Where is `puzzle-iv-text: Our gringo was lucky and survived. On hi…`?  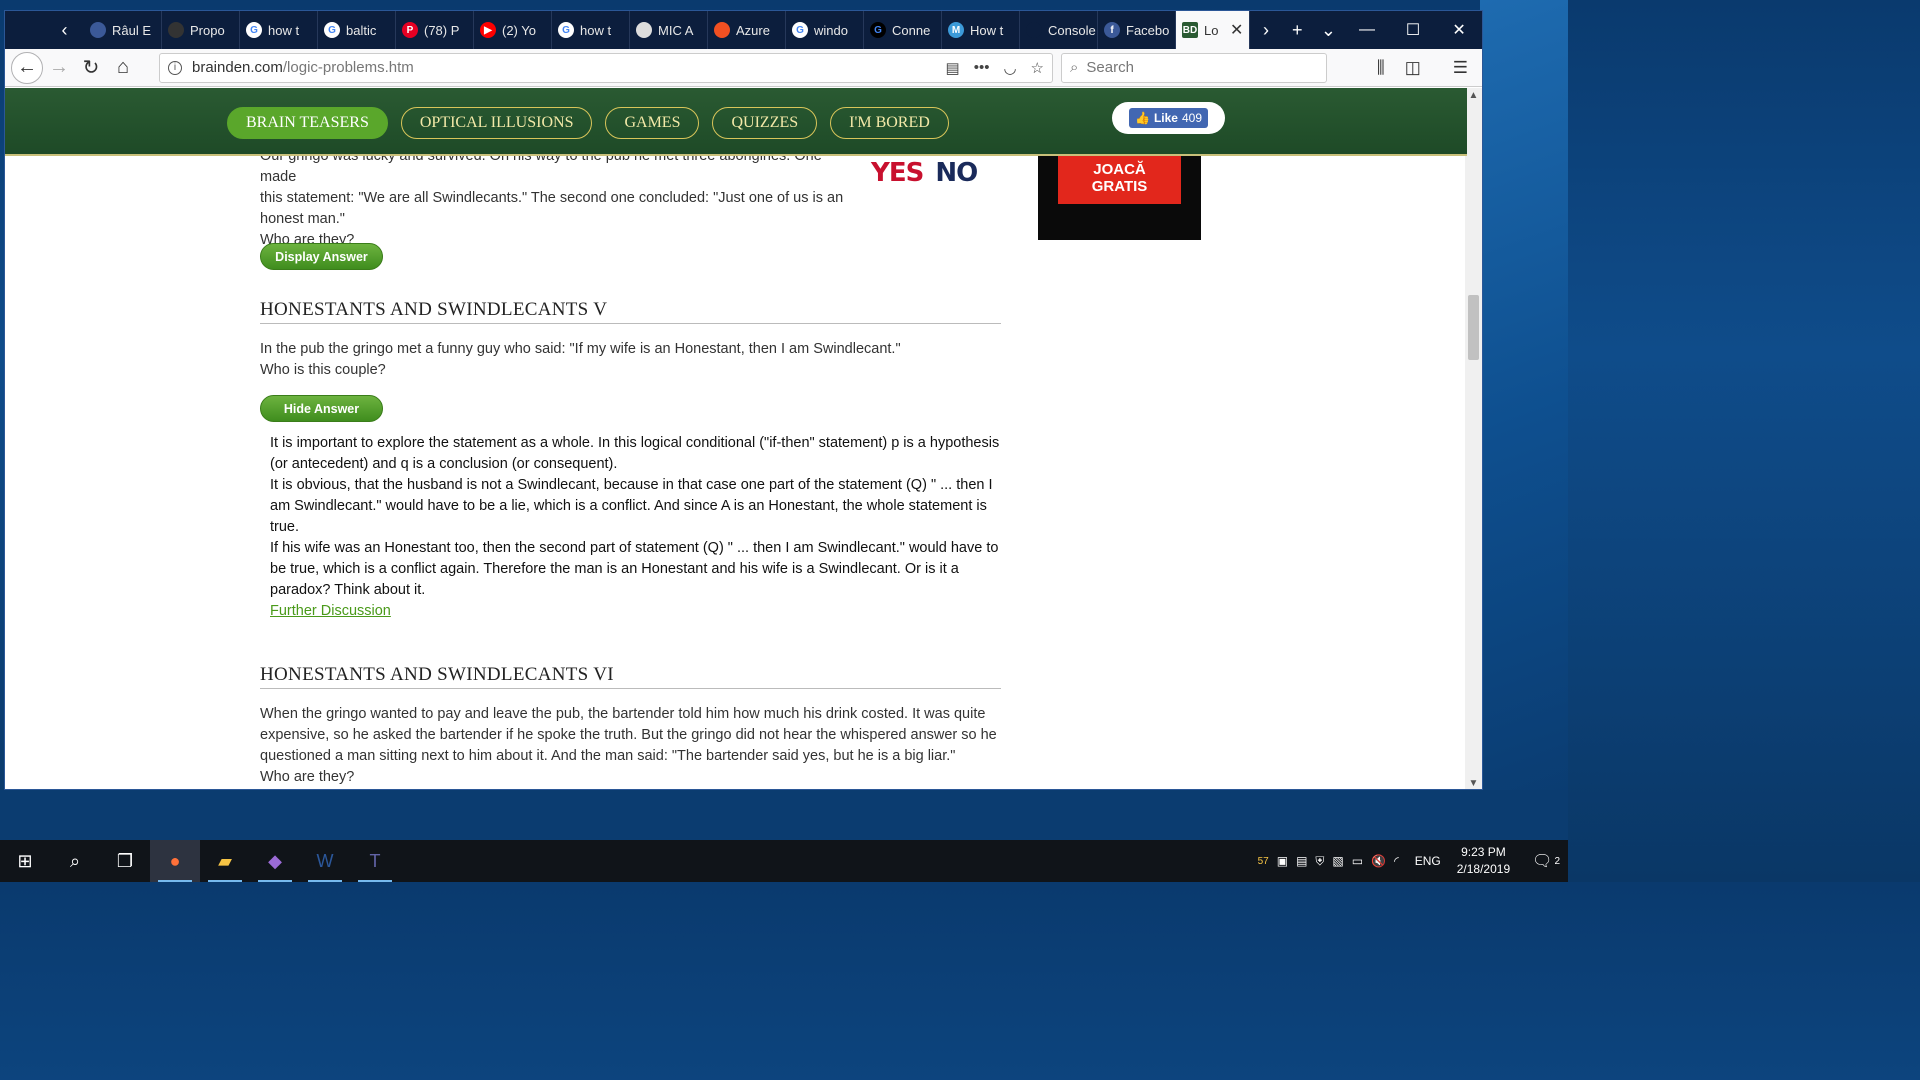 puzzle-iv-text: Our gringo was lucky and survived. On hi… is located at coordinates (560, 198).